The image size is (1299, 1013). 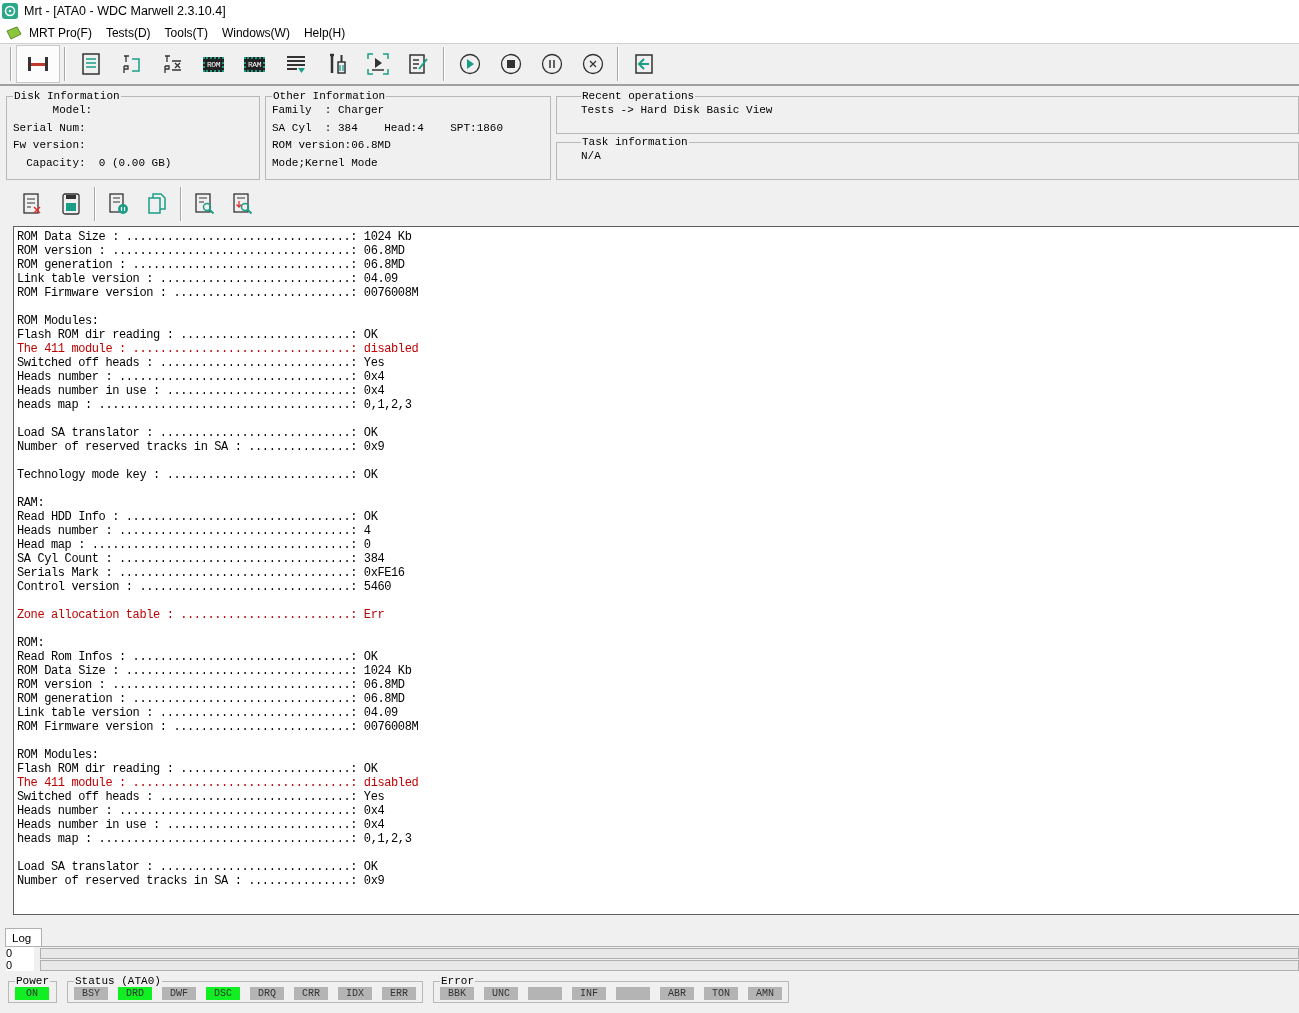 I want to click on panel-title: Task information, so click(x=635, y=142).